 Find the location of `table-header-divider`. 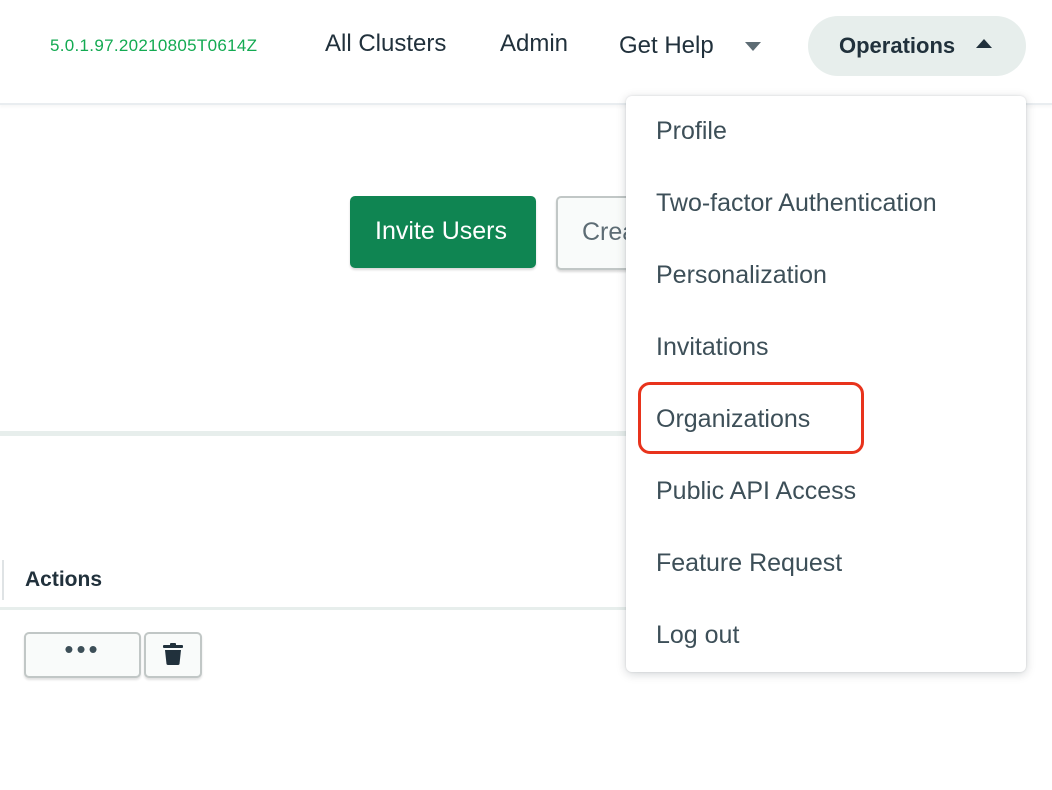

table-header-divider is located at coordinates (320, 608).